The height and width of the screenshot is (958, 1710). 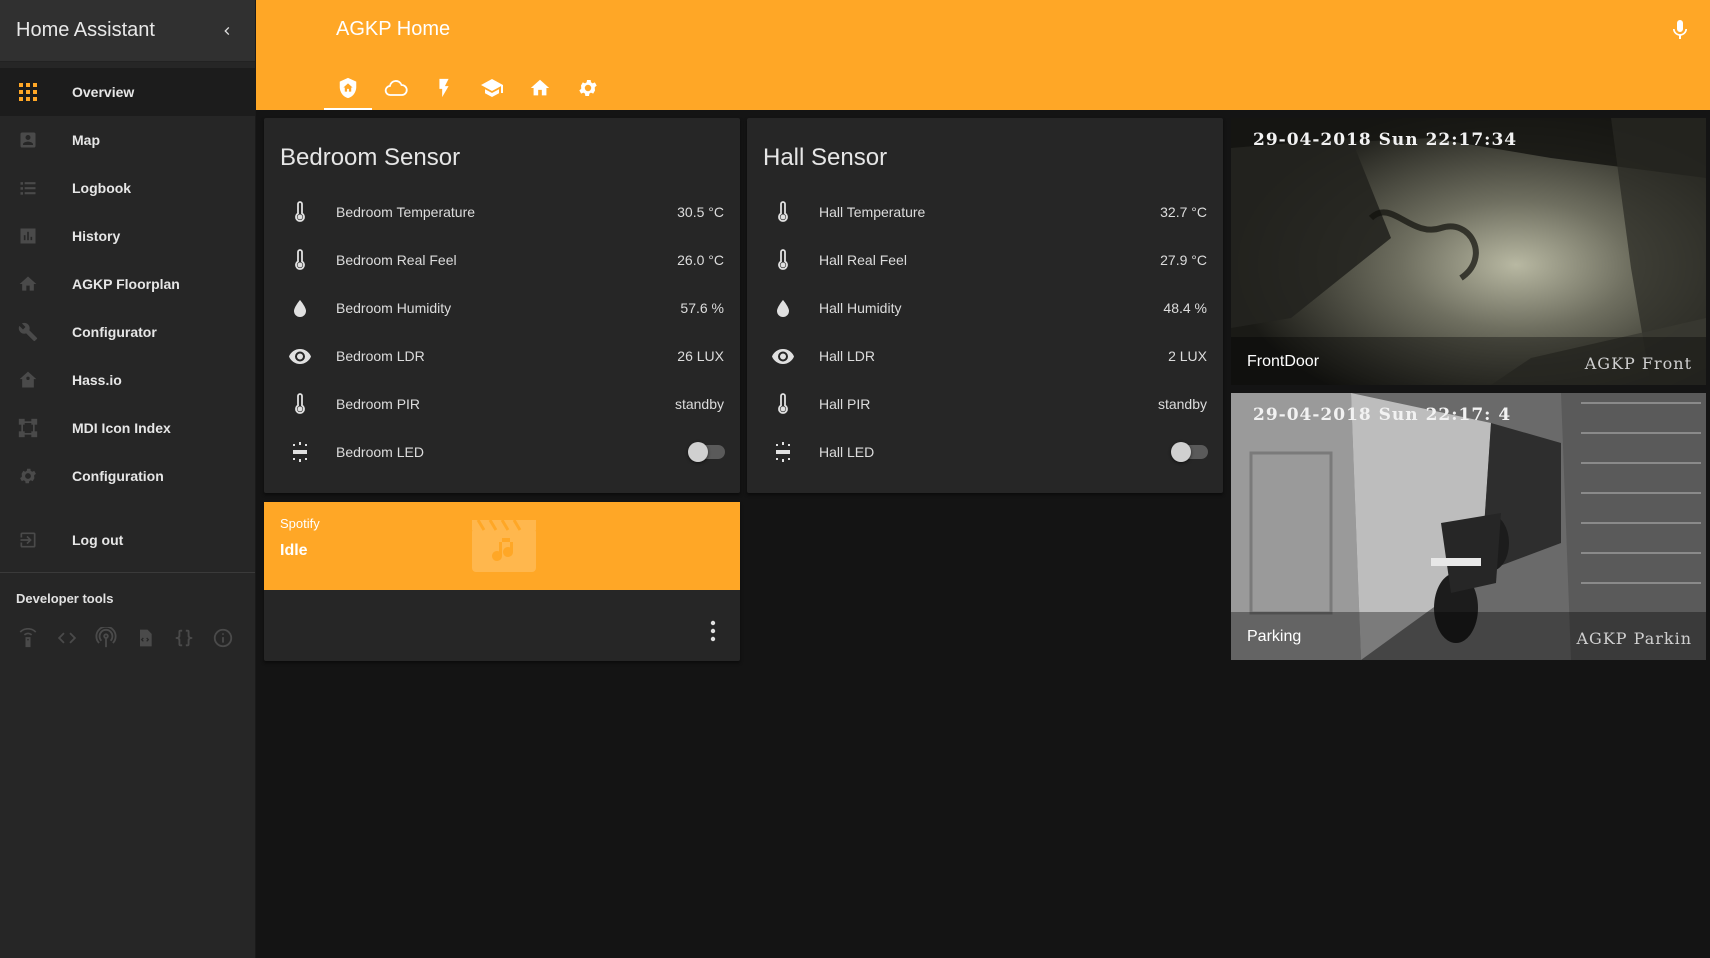 What do you see at coordinates (98, 540) in the screenshot?
I see `sidebar-item-label: Log out` at bounding box center [98, 540].